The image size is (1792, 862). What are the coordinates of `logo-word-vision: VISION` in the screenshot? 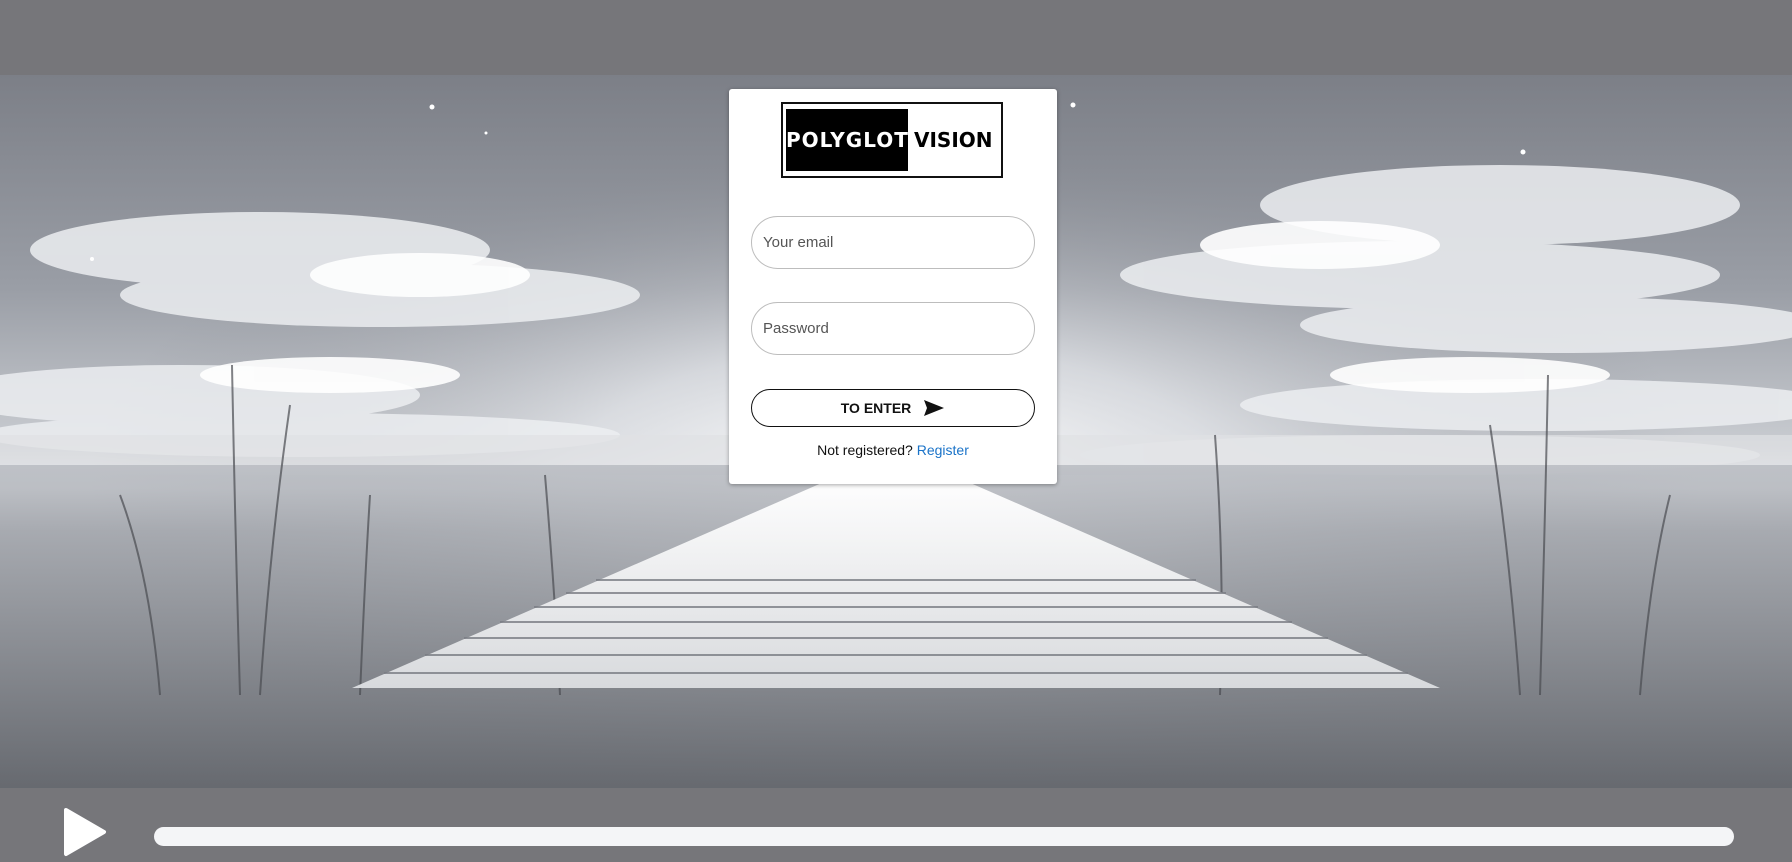 It's located at (953, 140).